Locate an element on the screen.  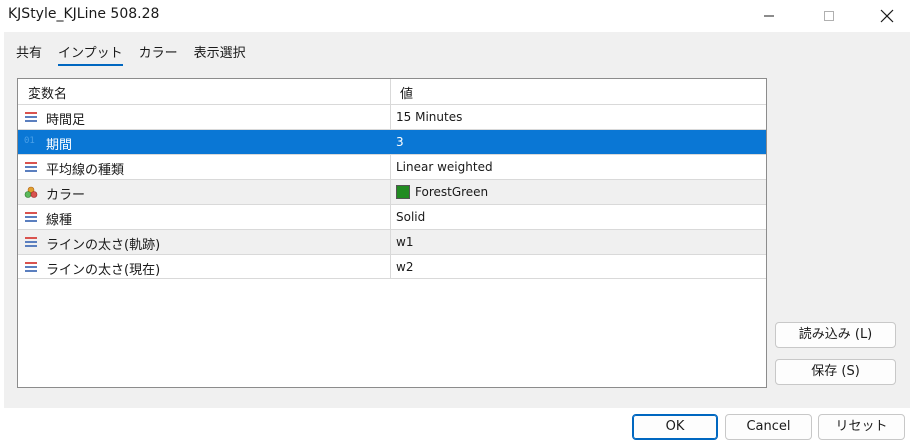
maximize-button is located at coordinates (829, 16).